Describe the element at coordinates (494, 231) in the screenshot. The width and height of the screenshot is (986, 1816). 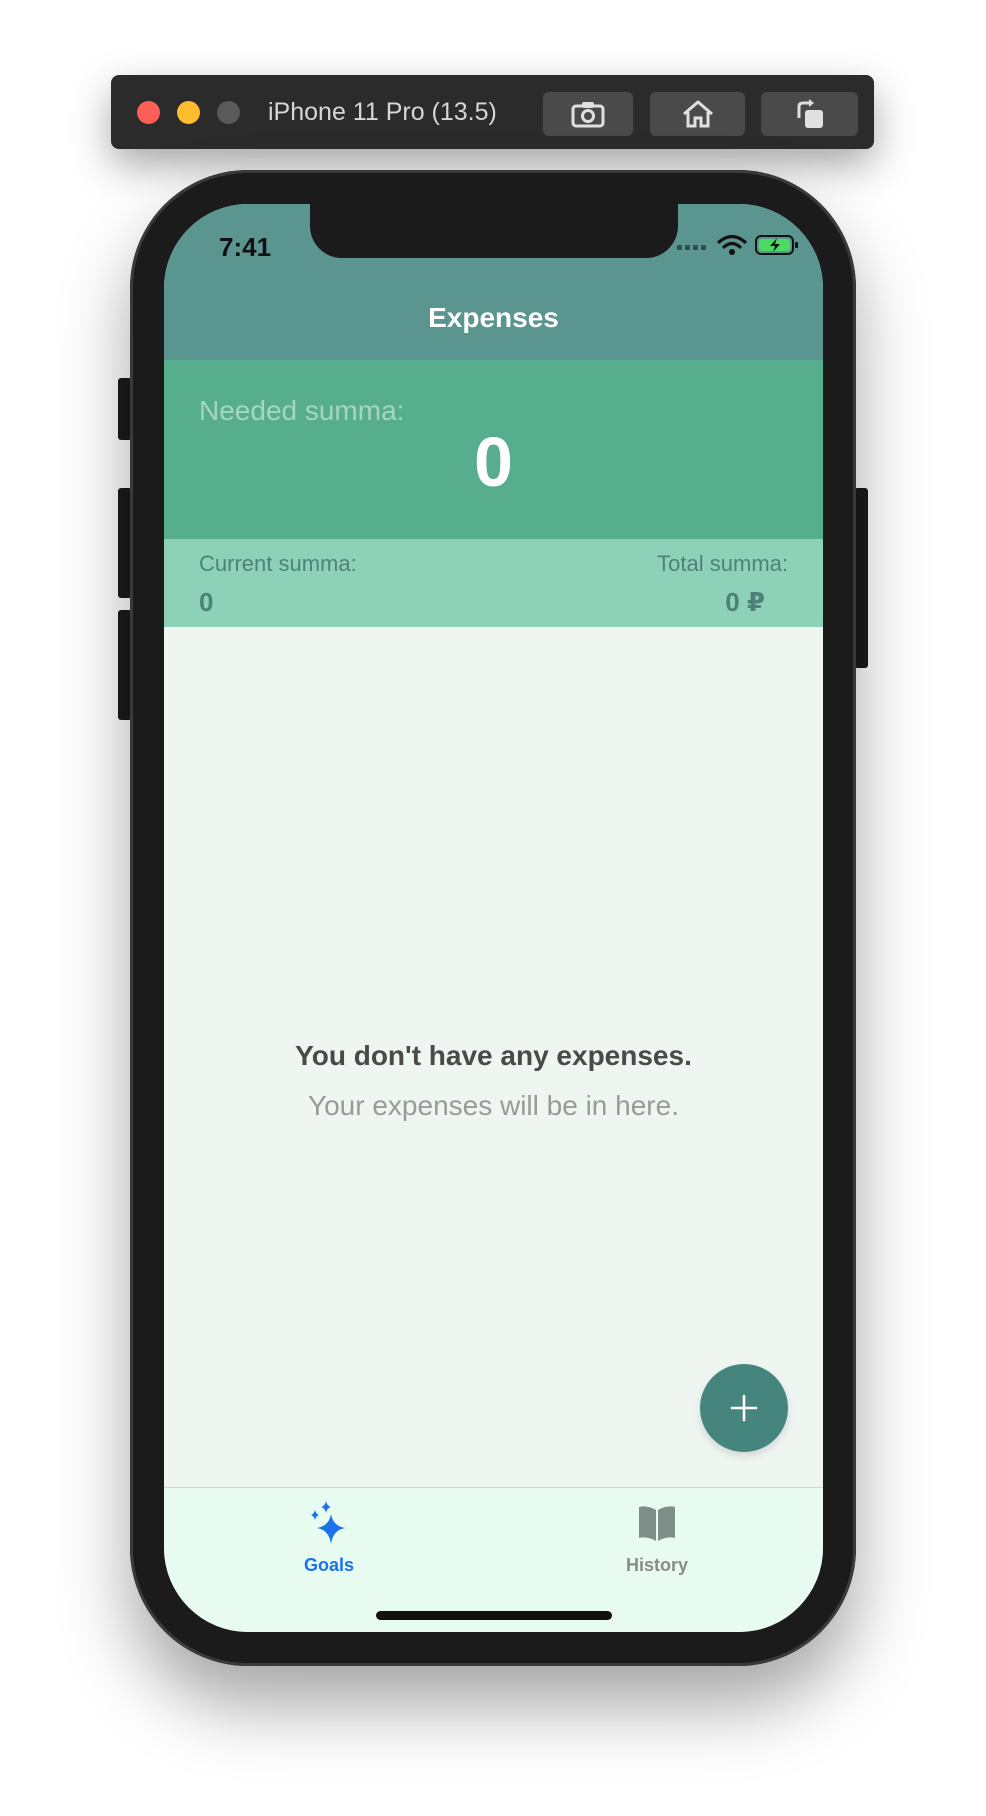
I see `notch` at that location.